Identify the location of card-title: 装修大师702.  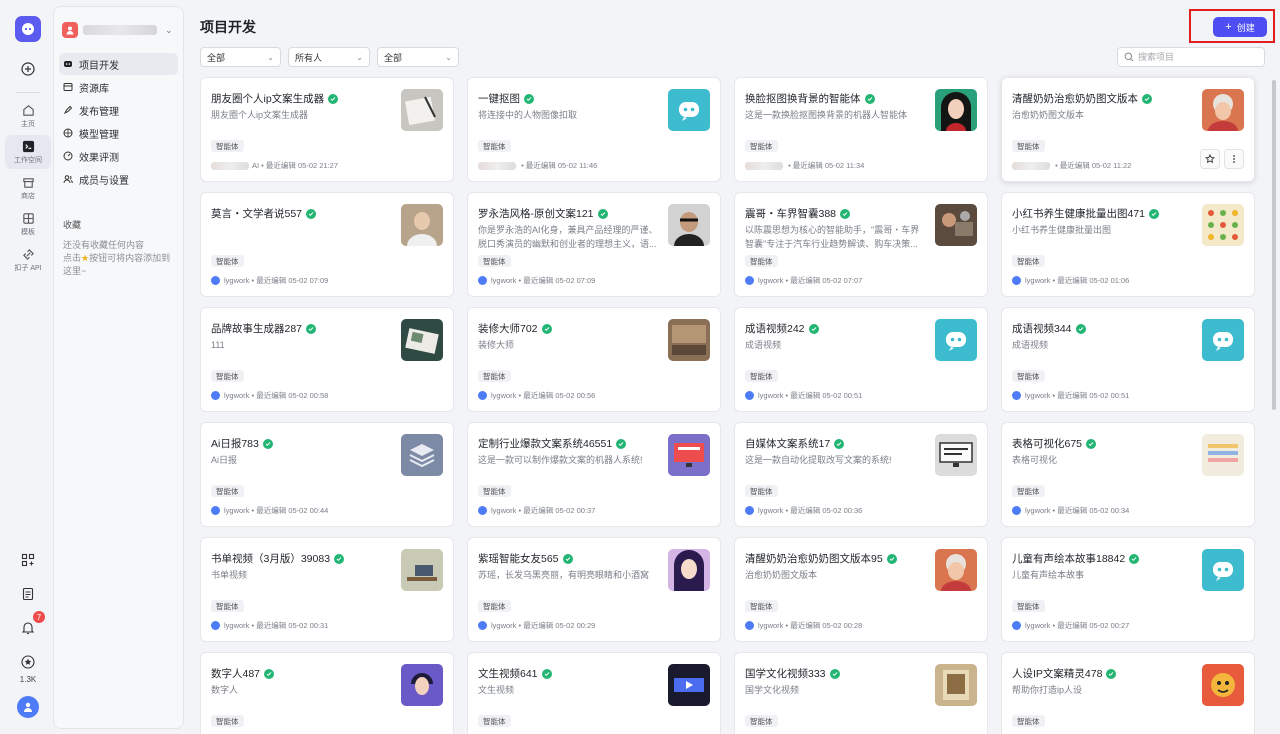
(508, 329).